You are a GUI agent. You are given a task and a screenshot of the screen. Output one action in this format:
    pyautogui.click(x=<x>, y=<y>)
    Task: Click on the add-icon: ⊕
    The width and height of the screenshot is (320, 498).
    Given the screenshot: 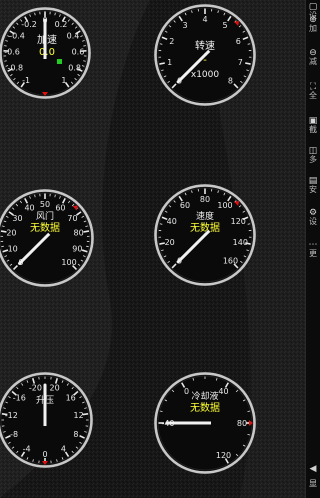 What is the action you would take?
    pyautogui.click(x=313, y=19)
    